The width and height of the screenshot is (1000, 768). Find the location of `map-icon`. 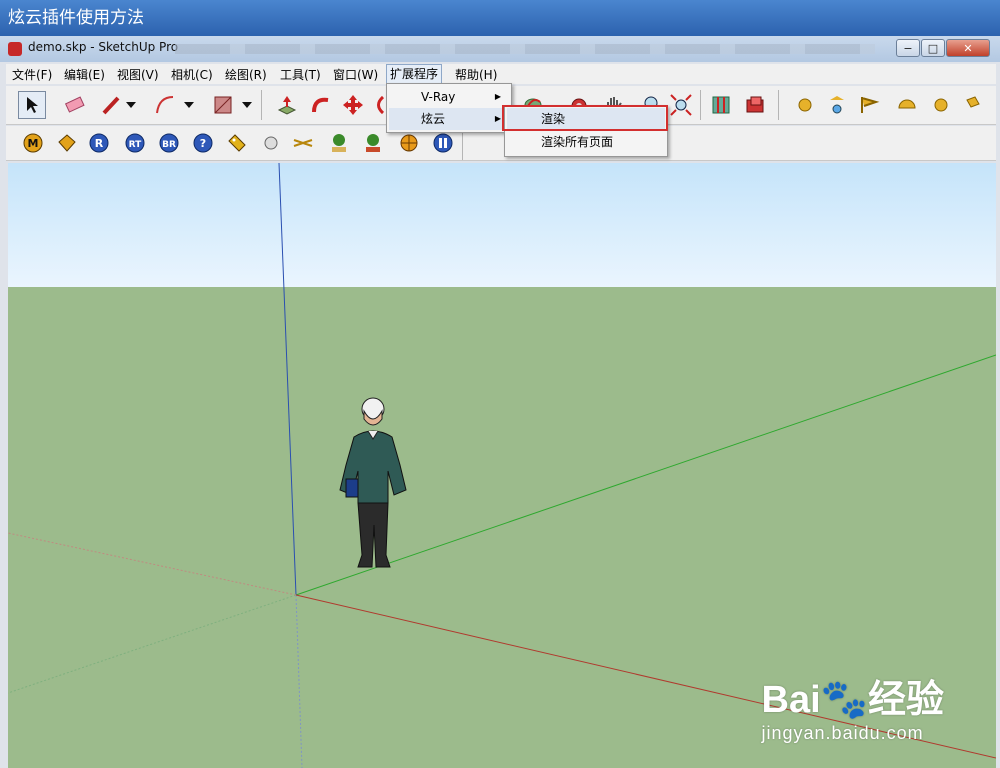

map-icon is located at coordinates (721, 105).